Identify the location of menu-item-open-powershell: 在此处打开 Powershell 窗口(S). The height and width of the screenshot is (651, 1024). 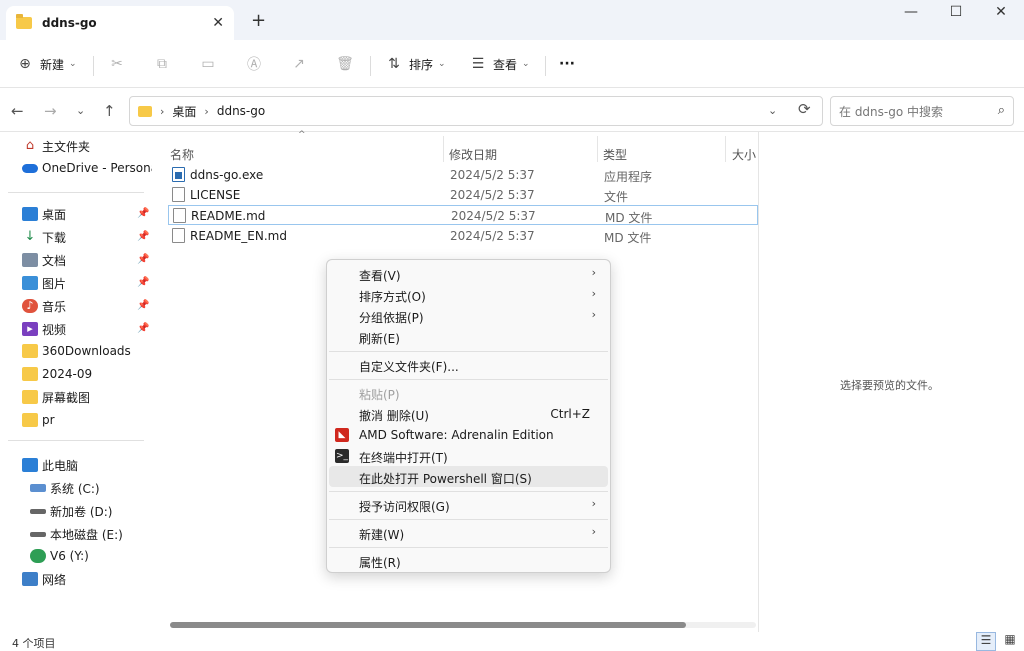
(468, 476).